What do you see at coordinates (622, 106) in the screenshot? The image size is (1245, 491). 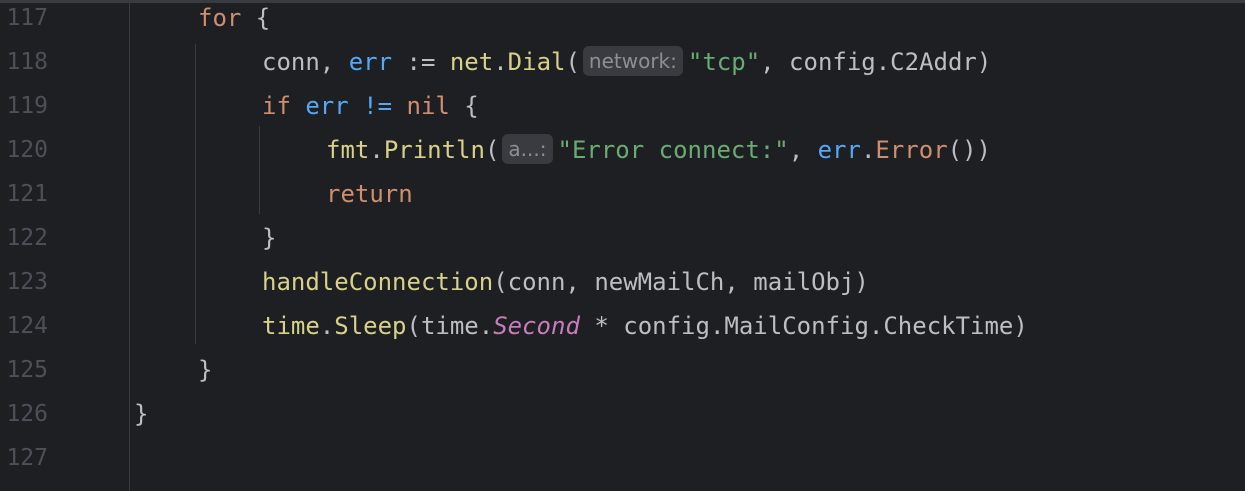 I see `code-line: 119 if err != nil {` at bounding box center [622, 106].